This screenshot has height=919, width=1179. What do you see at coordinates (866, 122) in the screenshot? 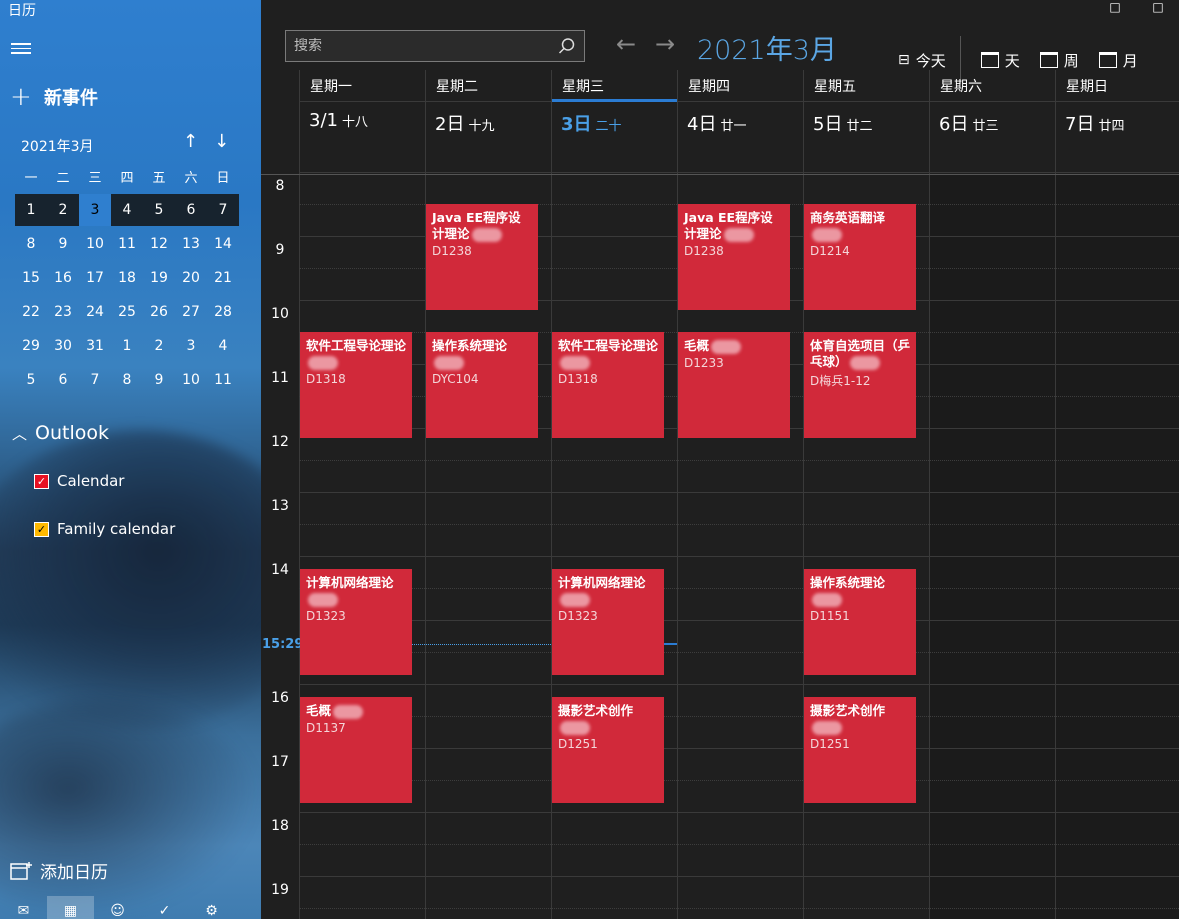
I see `day-header-5: 星期五 5日 廿二` at bounding box center [866, 122].